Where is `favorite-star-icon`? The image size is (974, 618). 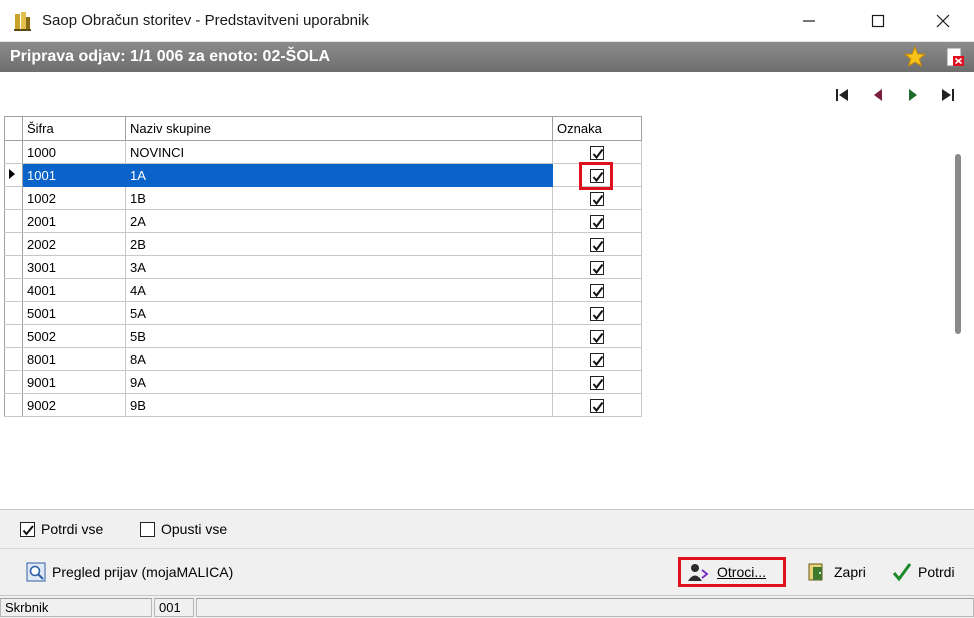
favorite-star-icon is located at coordinates (915, 56).